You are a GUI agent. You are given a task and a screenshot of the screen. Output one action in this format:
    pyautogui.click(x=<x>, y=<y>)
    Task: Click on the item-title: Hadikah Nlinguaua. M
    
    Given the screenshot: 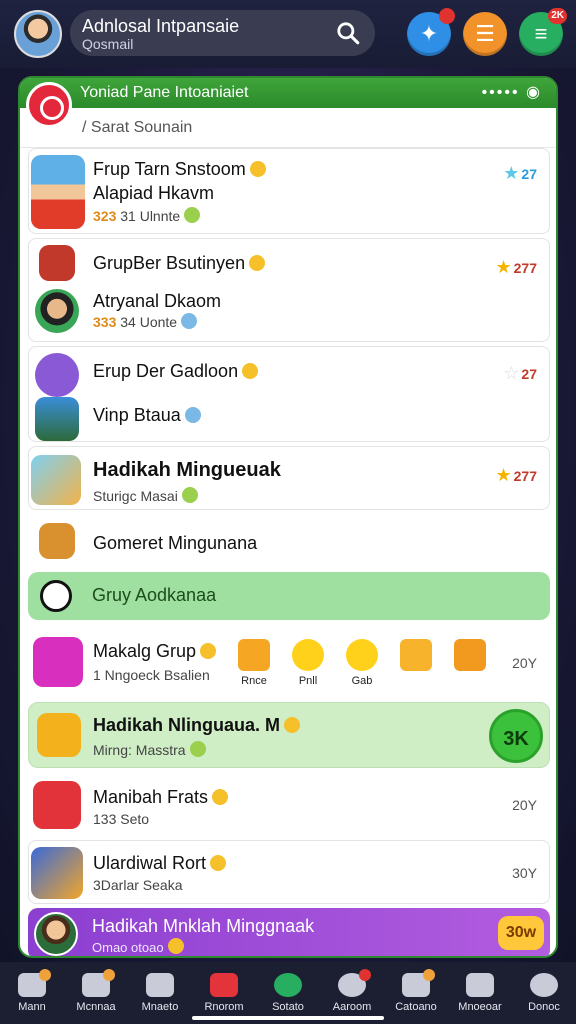 What is the action you would take?
    pyautogui.click(x=197, y=725)
    